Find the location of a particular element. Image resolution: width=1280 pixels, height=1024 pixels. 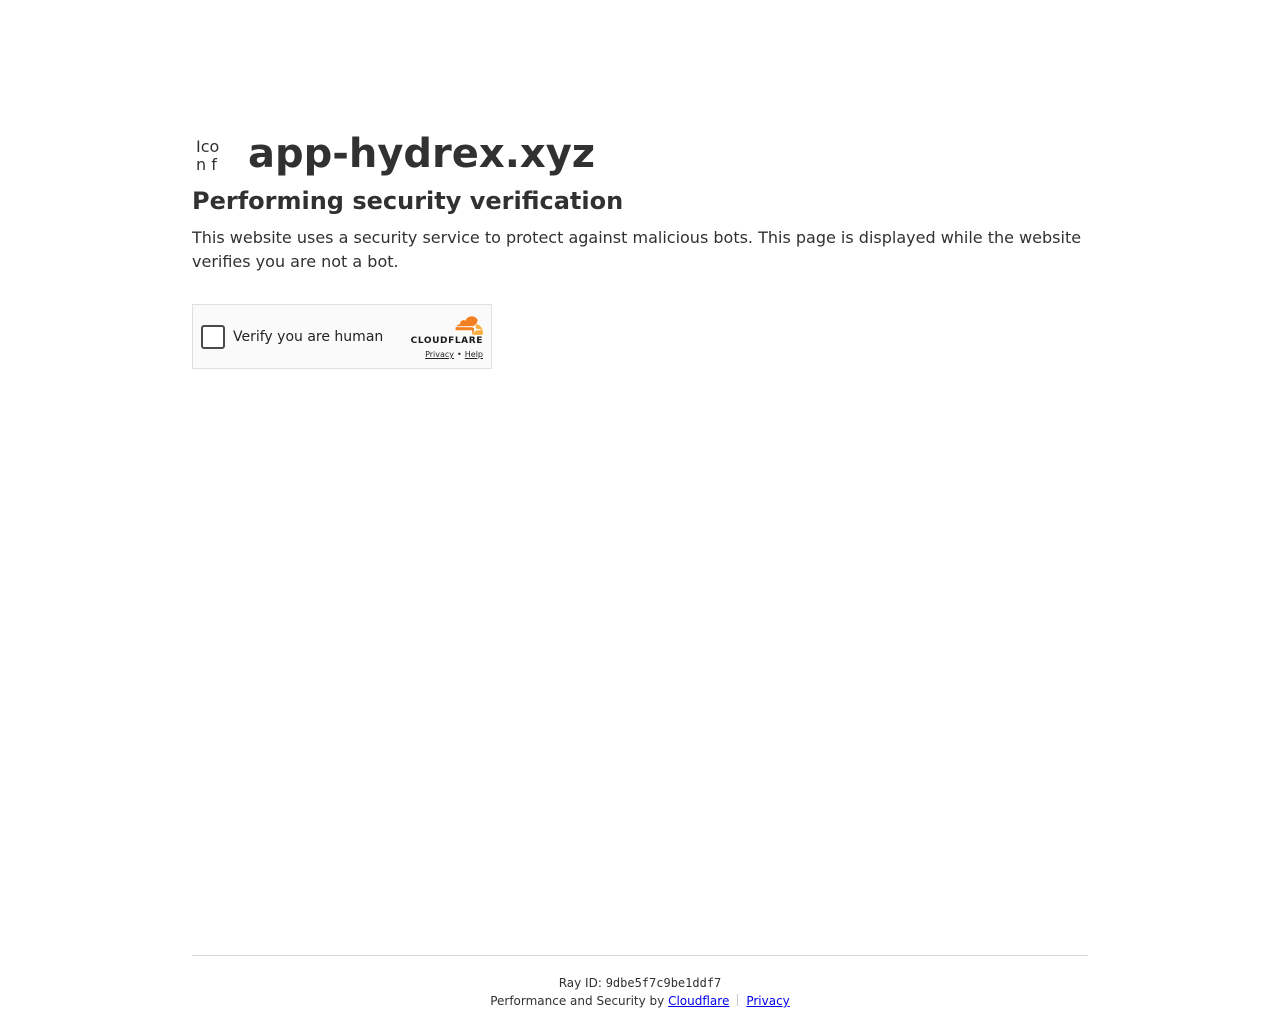

widget-help-link: Help is located at coordinates (474, 354).